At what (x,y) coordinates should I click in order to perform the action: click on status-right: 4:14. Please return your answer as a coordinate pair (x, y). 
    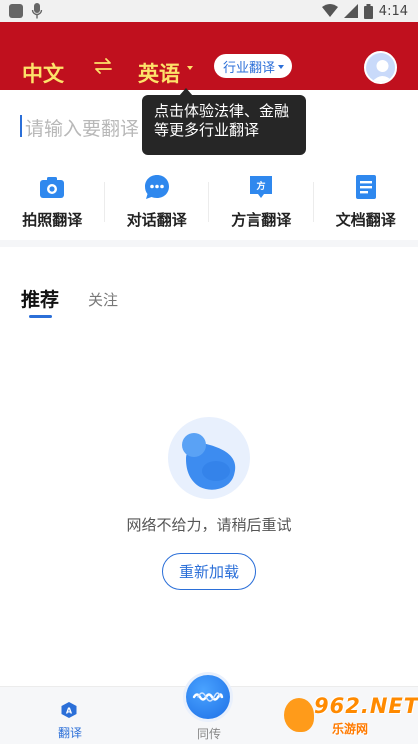
    Looking at the image, I should click on (364, 11).